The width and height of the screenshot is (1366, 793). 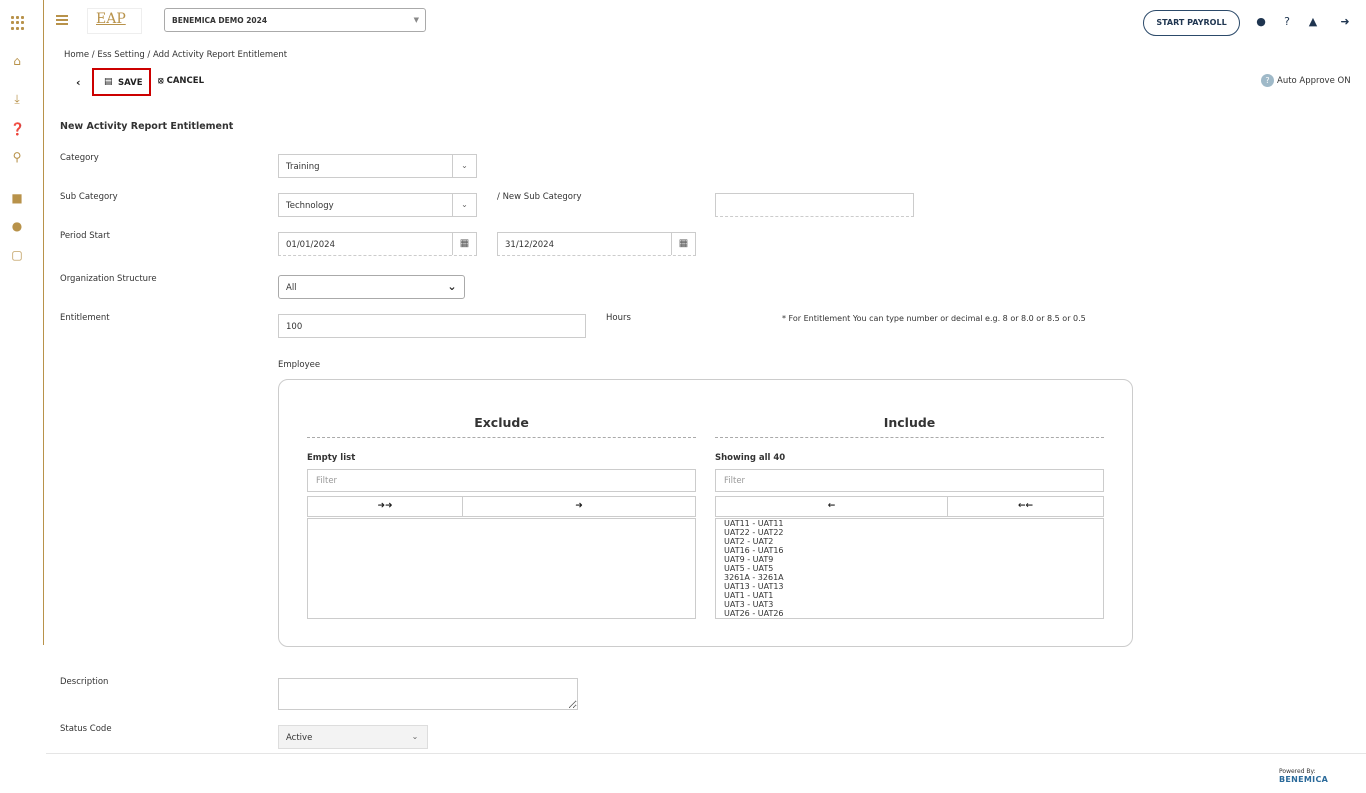 What do you see at coordinates (147, 126) in the screenshot?
I see `form-title: New Activity Report Entitlement` at bounding box center [147, 126].